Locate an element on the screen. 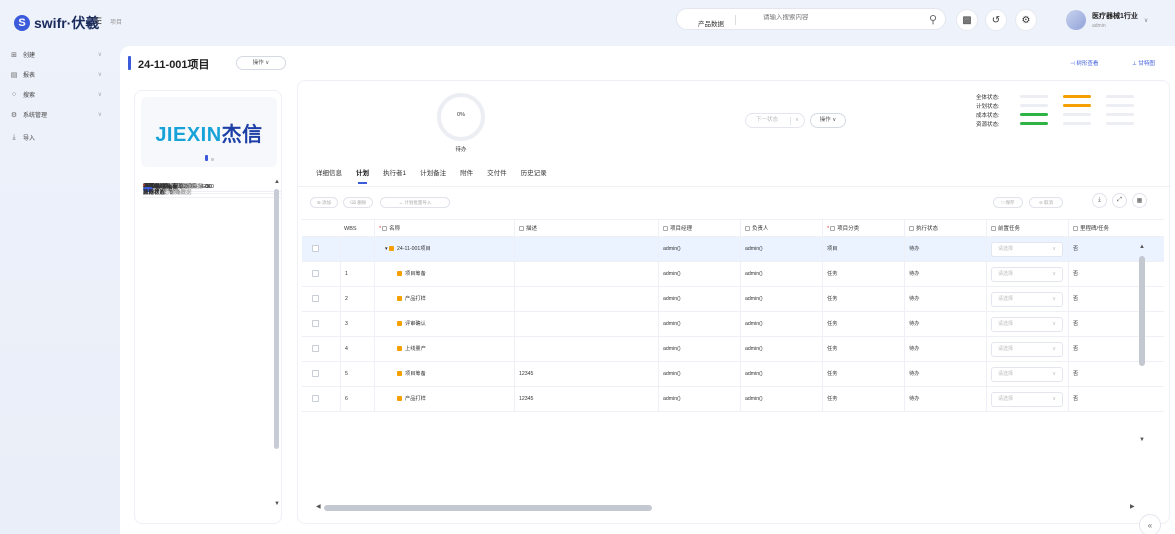 This screenshot has width=1175, height=534. cell-name: 评审确认 is located at coordinates (444, 324).